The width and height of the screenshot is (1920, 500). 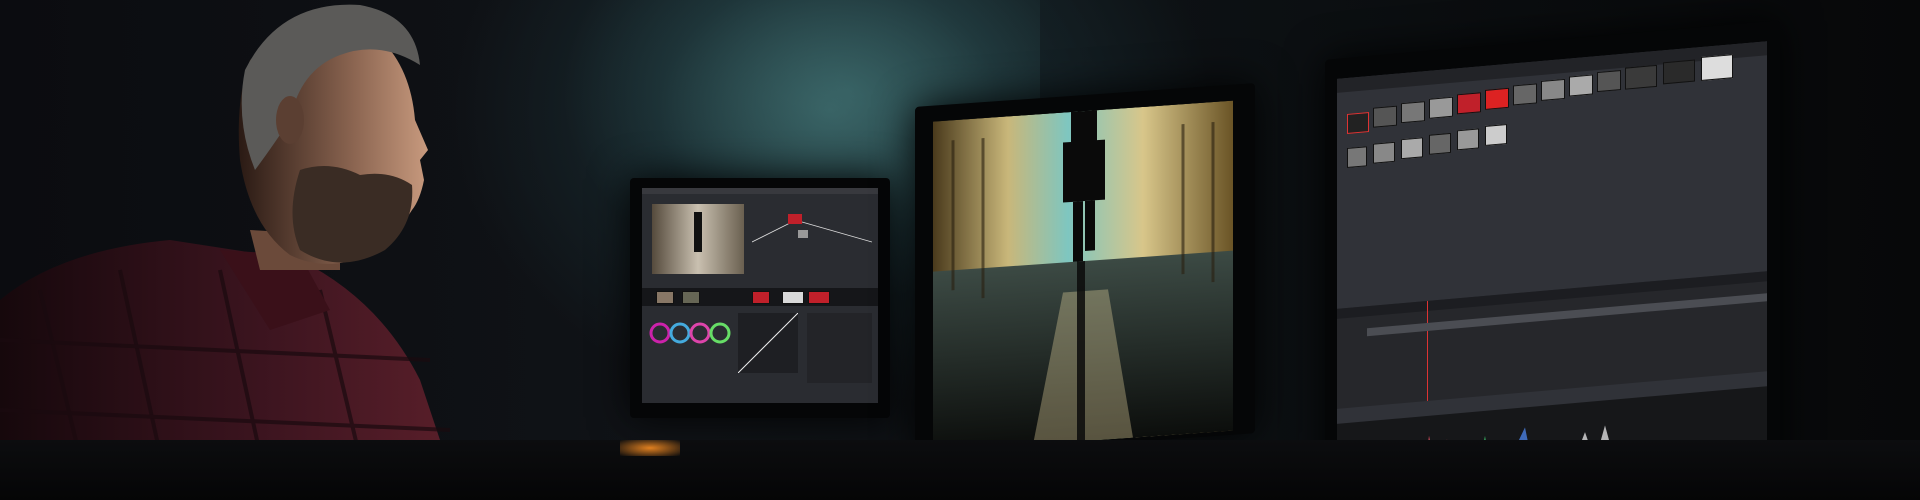 I want to click on center-screen, so click(x=1083, y=276).